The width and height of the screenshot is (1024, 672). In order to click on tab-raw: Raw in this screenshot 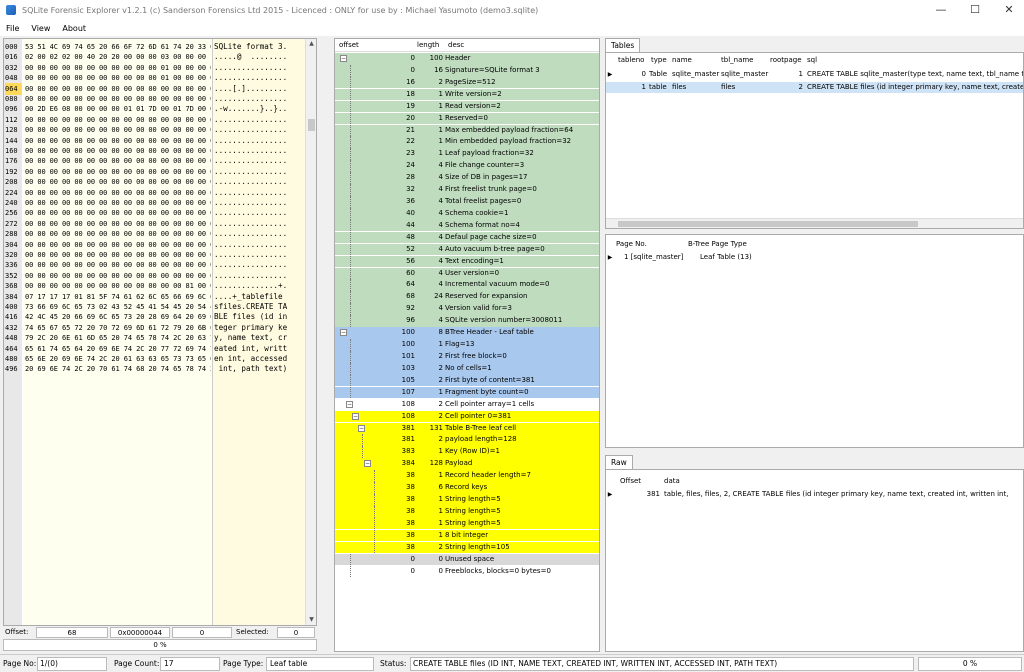, I will do `click(619, 462)`.